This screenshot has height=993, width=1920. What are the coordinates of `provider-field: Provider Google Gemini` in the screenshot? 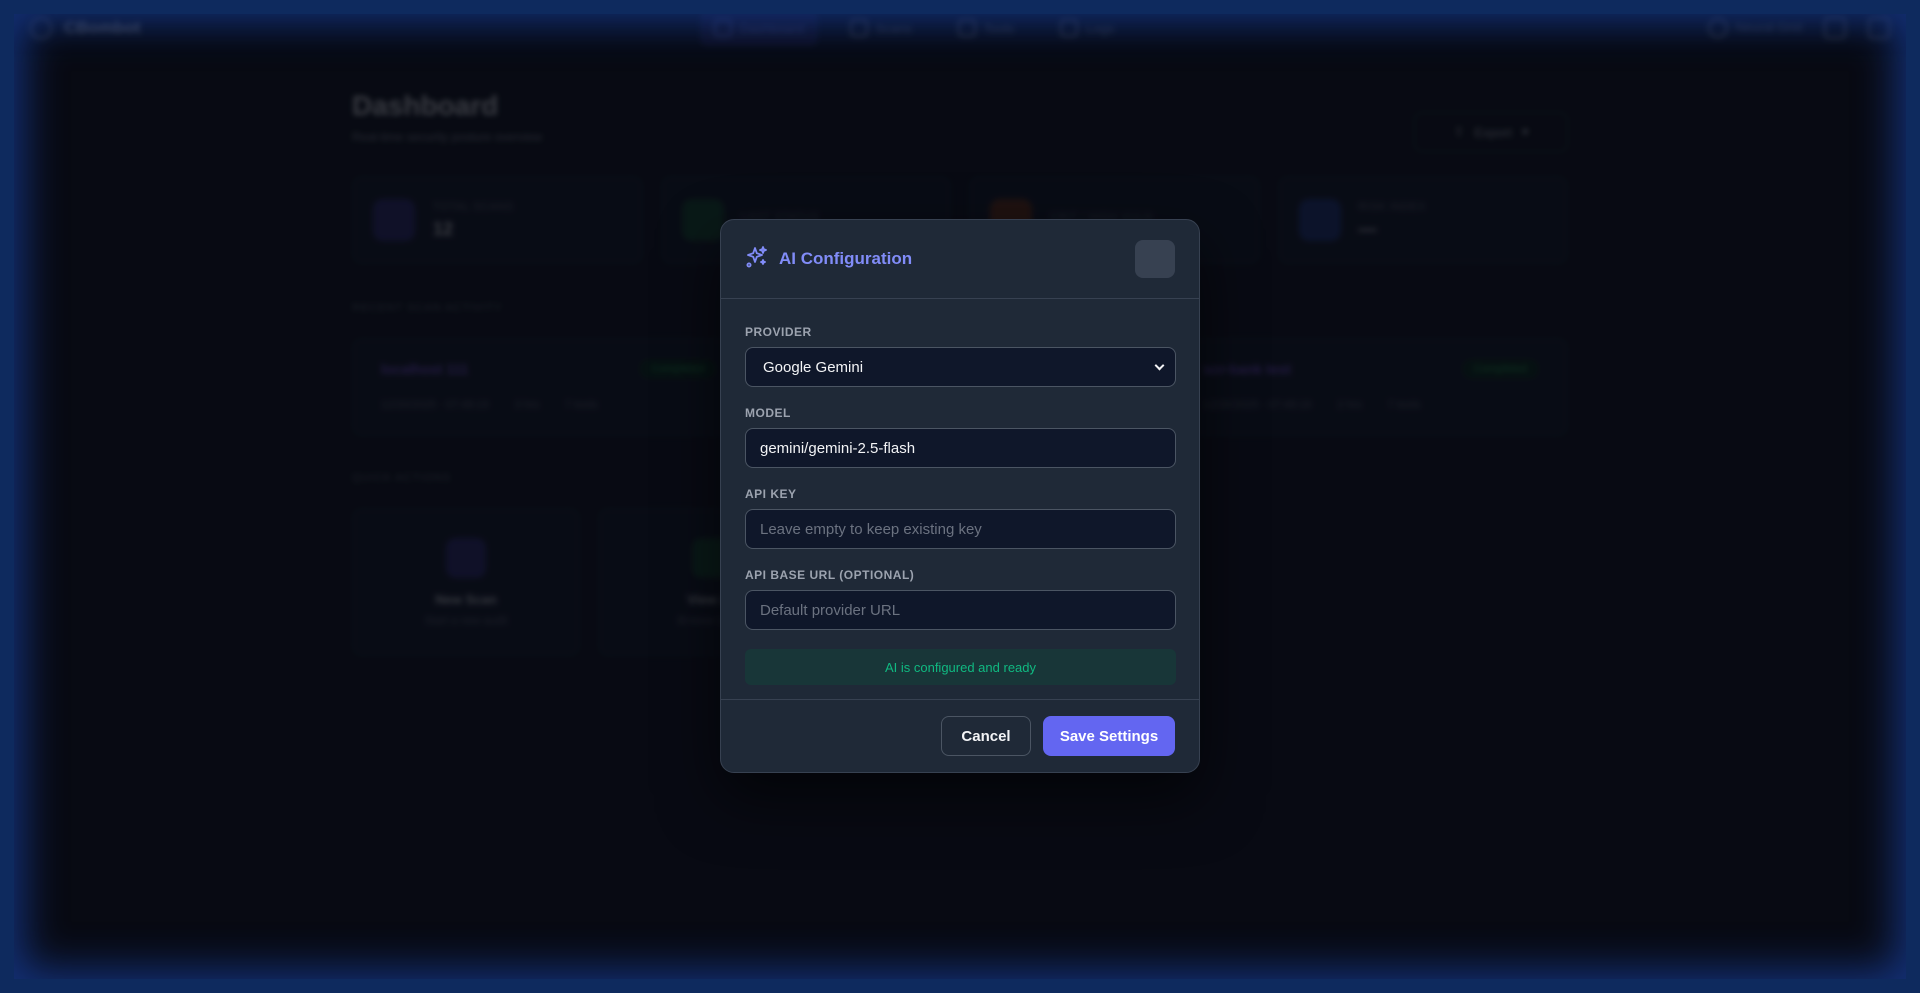 It's located at (960, 356).